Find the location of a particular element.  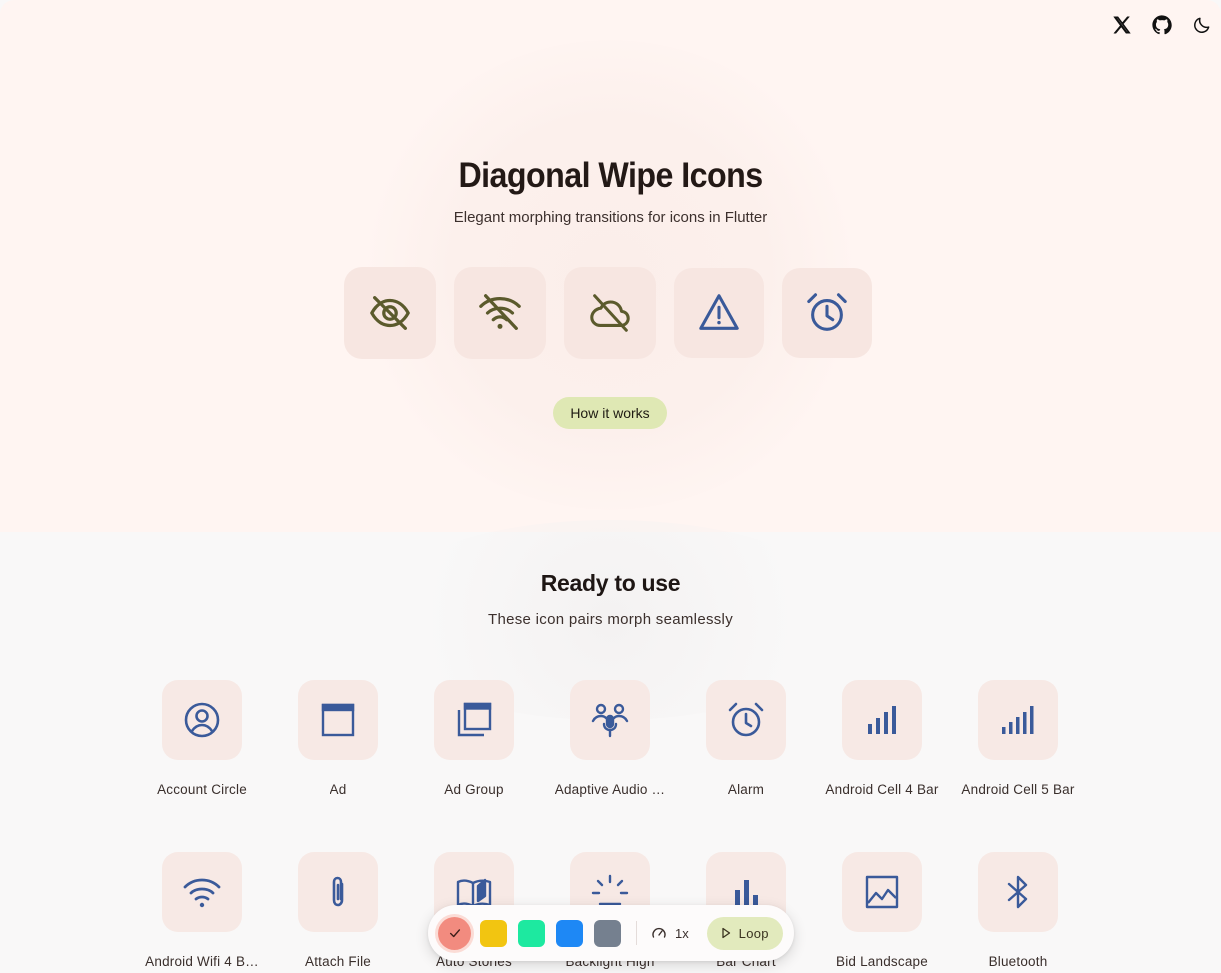

color-swatch-green is located at coordinates (531, 933).